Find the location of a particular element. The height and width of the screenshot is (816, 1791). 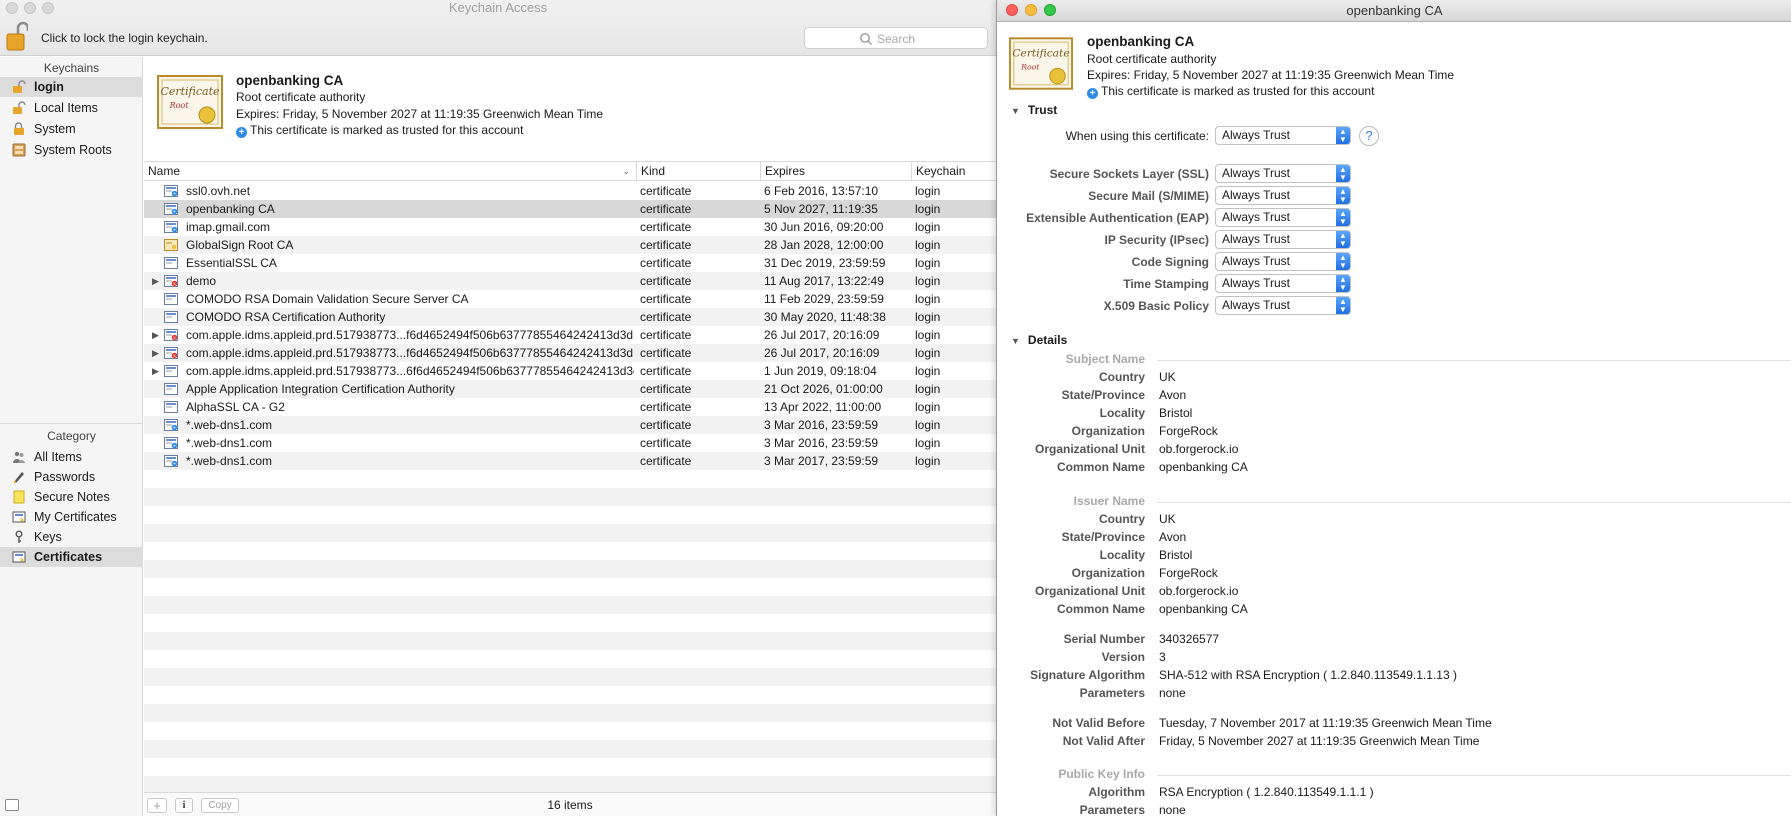

people-icon is located at coordinates (19, 457).